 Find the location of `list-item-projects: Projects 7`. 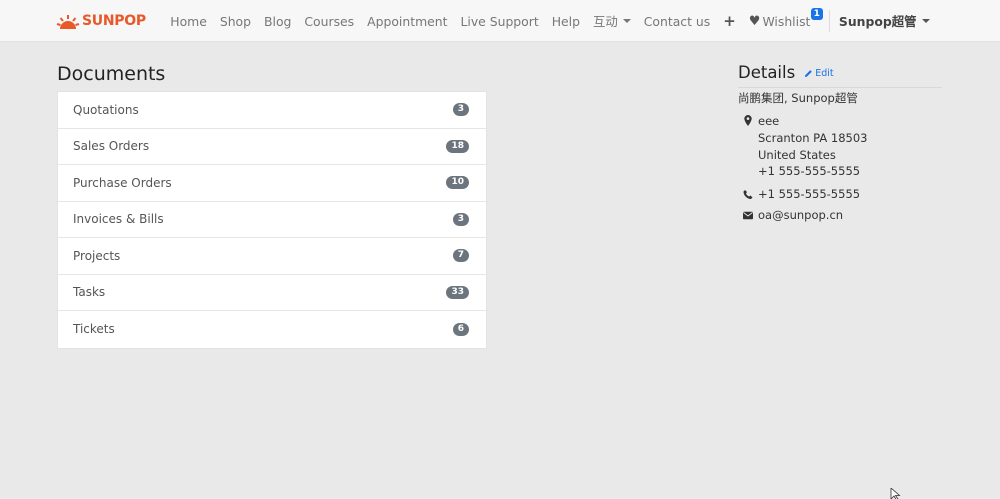

list-item-projects: Projects 7 is located at coordinates (272, 256).